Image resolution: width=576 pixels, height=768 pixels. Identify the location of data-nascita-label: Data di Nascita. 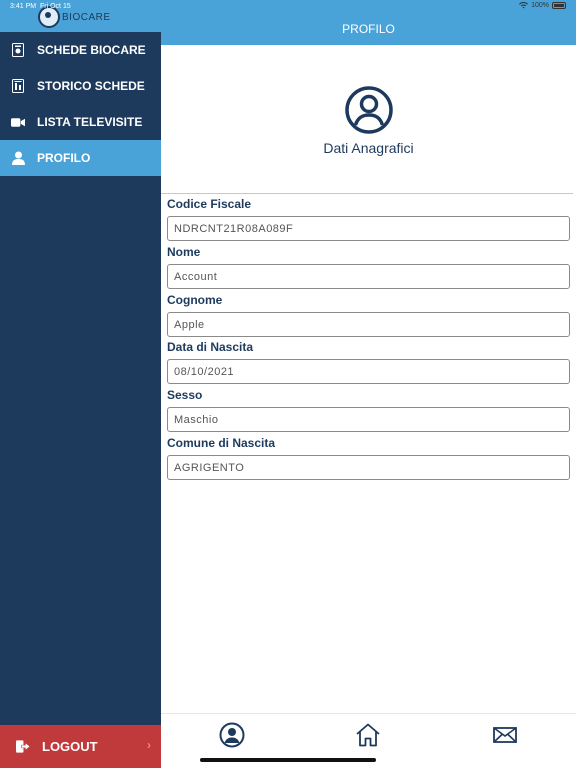
(210, 347).